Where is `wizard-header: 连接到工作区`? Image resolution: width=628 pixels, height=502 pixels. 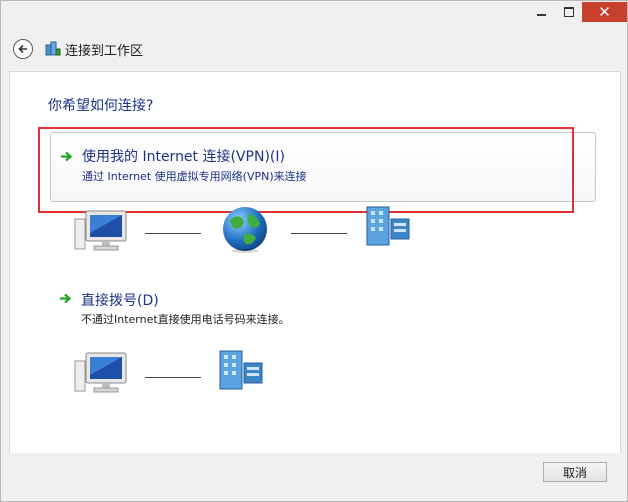
wizard-header: 连接到工作区 is located at coordinates (314, 50).